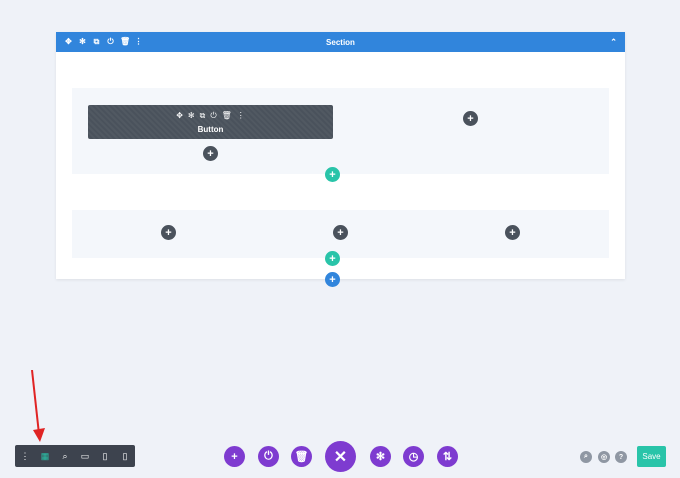 The height and width of the screenshot is (478, 680). I want to click on module-label: Button, so click(210, 129).